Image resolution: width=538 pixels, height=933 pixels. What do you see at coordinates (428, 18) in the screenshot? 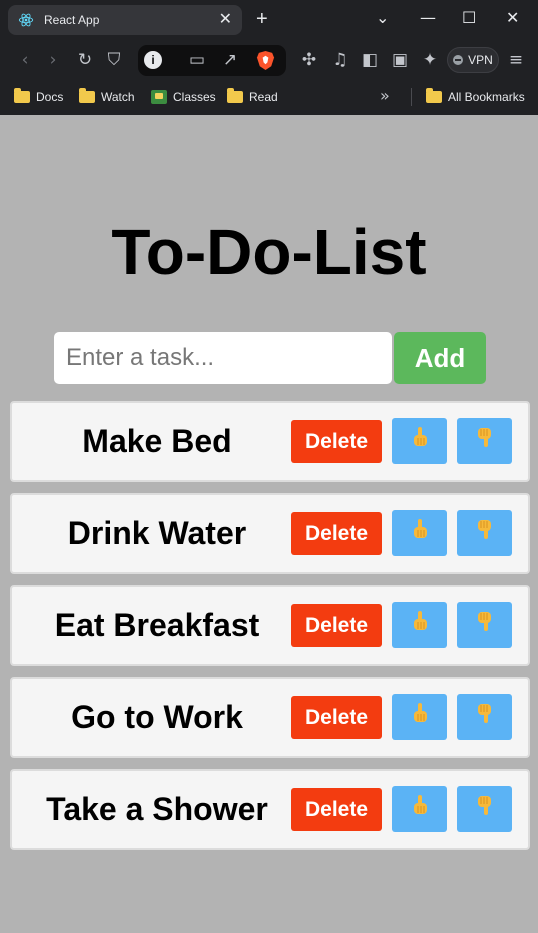
I see `minimize-icon: —` at bounding box center [428, 18].